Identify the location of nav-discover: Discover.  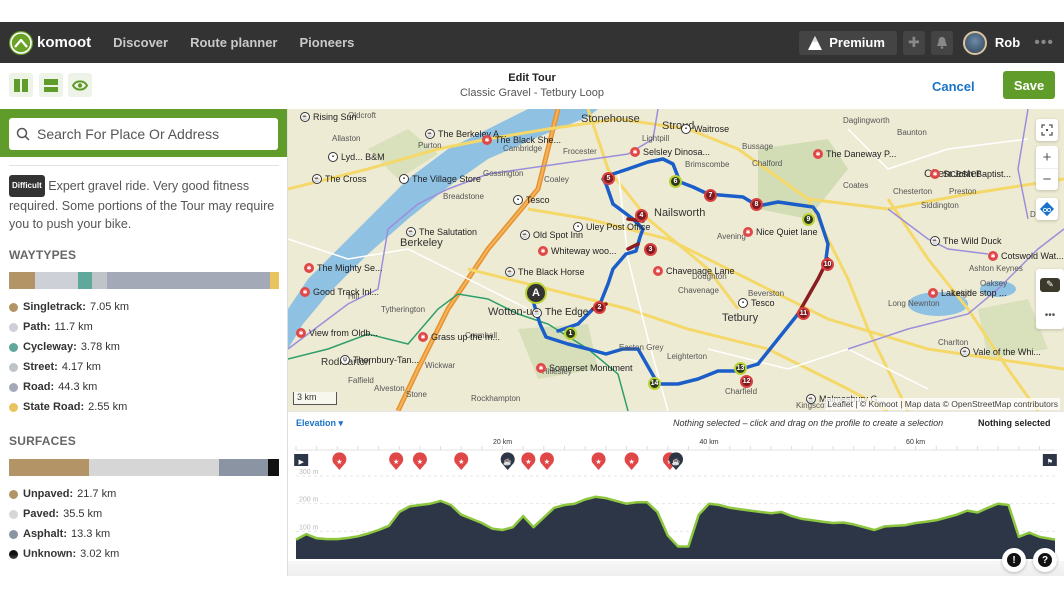
(140, 42).